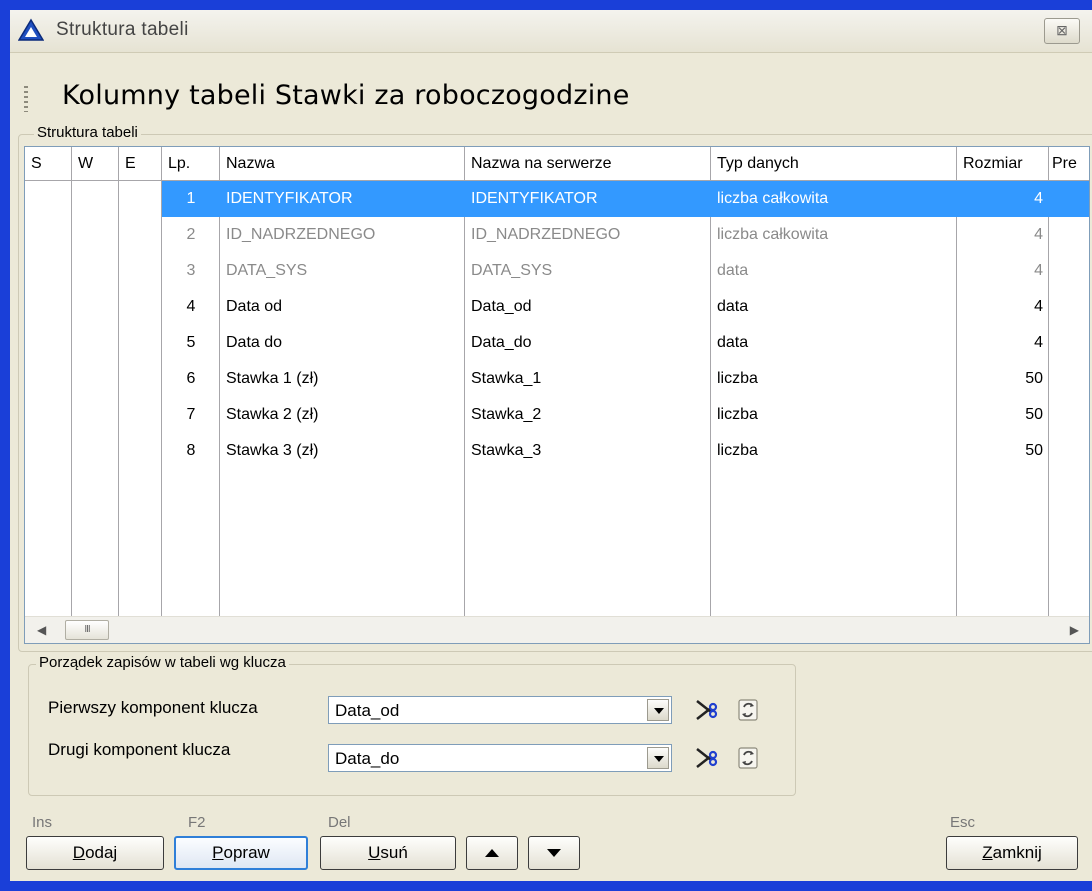 The height and width of the screenshot is (891, 1092). Describe the element at coordinates (374, 852) in the screenshot. I see `delete-button-accel: U` at that location.